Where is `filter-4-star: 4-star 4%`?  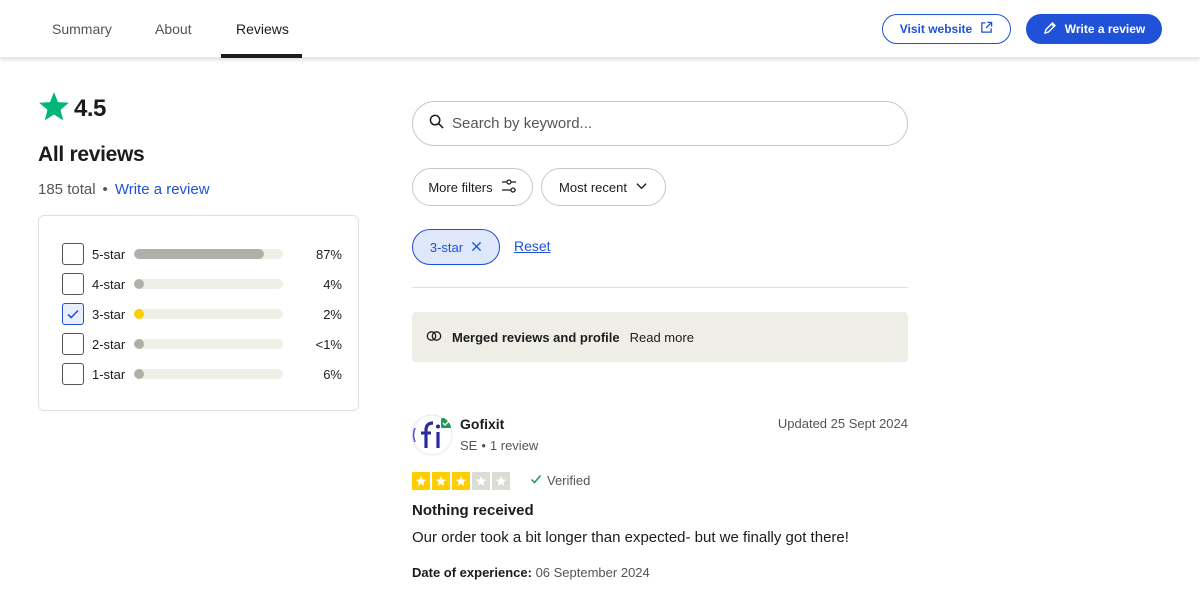
filter-4-star: 4-star 4% is located at coordinates (202, 284).